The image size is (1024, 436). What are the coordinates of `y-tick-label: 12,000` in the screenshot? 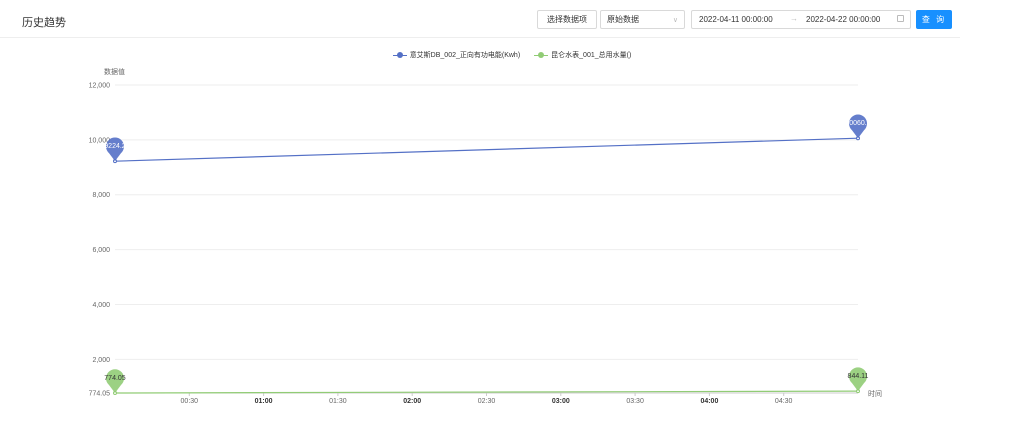 It's located at (100, 86).